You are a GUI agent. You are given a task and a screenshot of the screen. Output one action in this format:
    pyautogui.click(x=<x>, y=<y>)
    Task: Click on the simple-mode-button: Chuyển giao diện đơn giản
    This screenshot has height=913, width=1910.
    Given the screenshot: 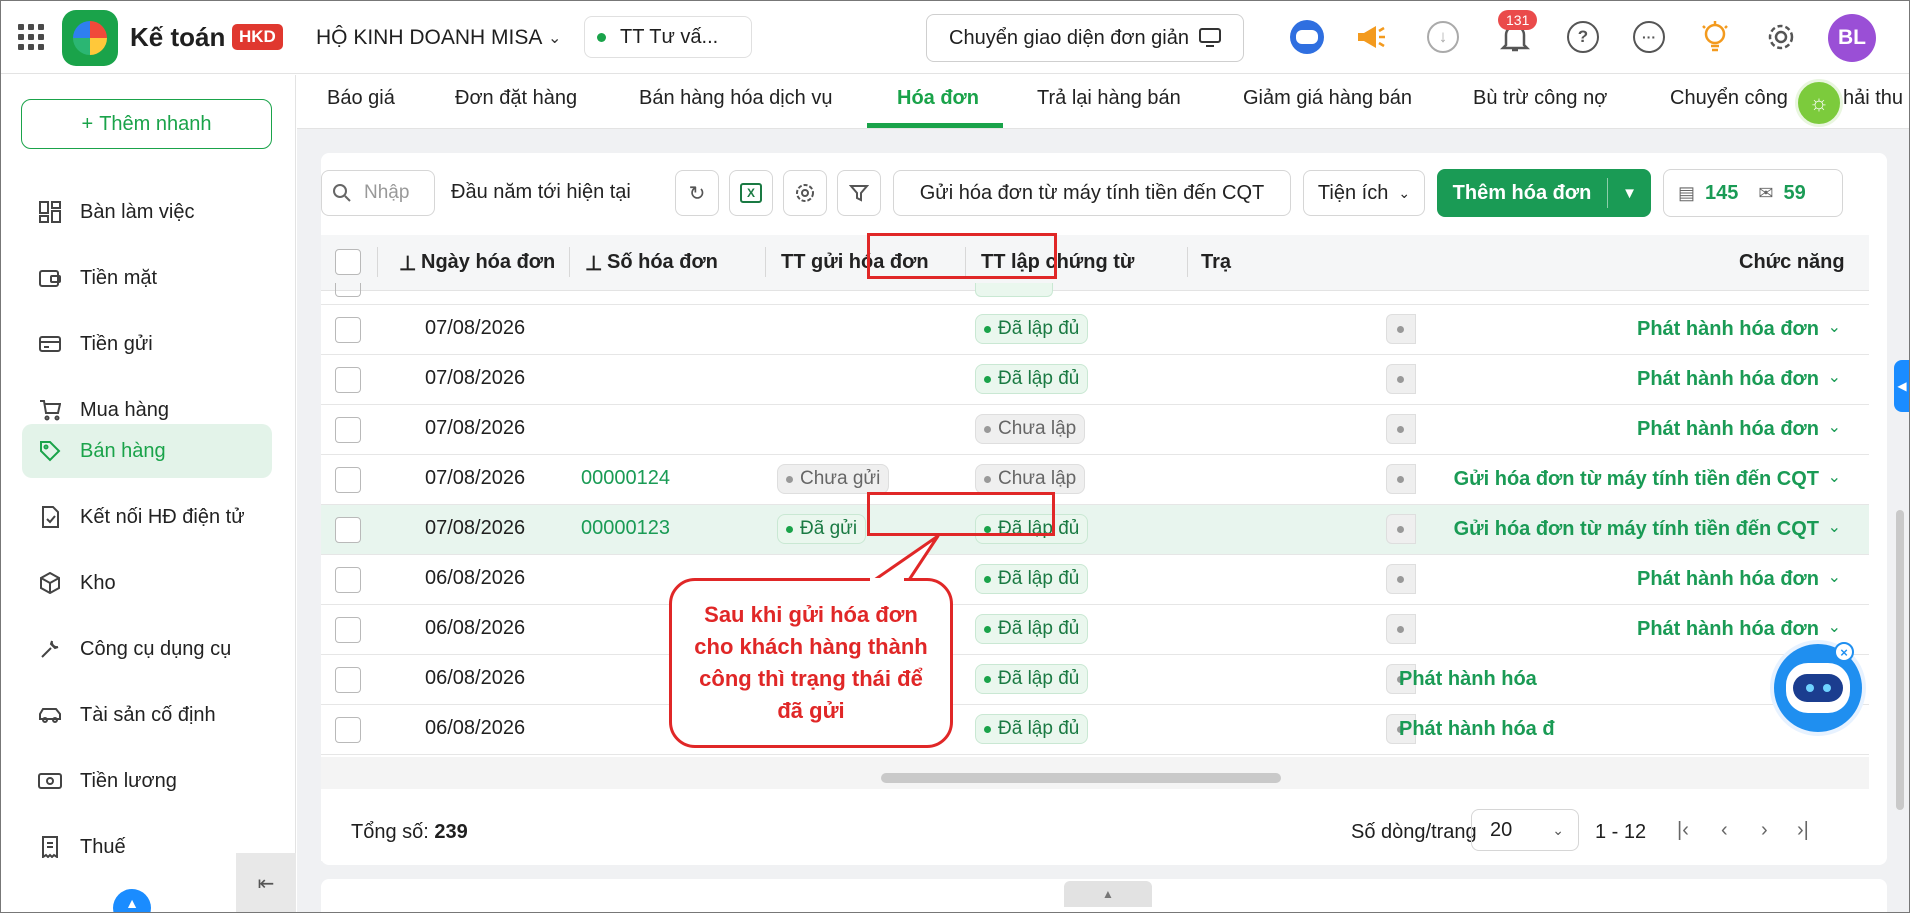 What is the action you would take?
    pyautogui.click(x=1085, y=38)
    